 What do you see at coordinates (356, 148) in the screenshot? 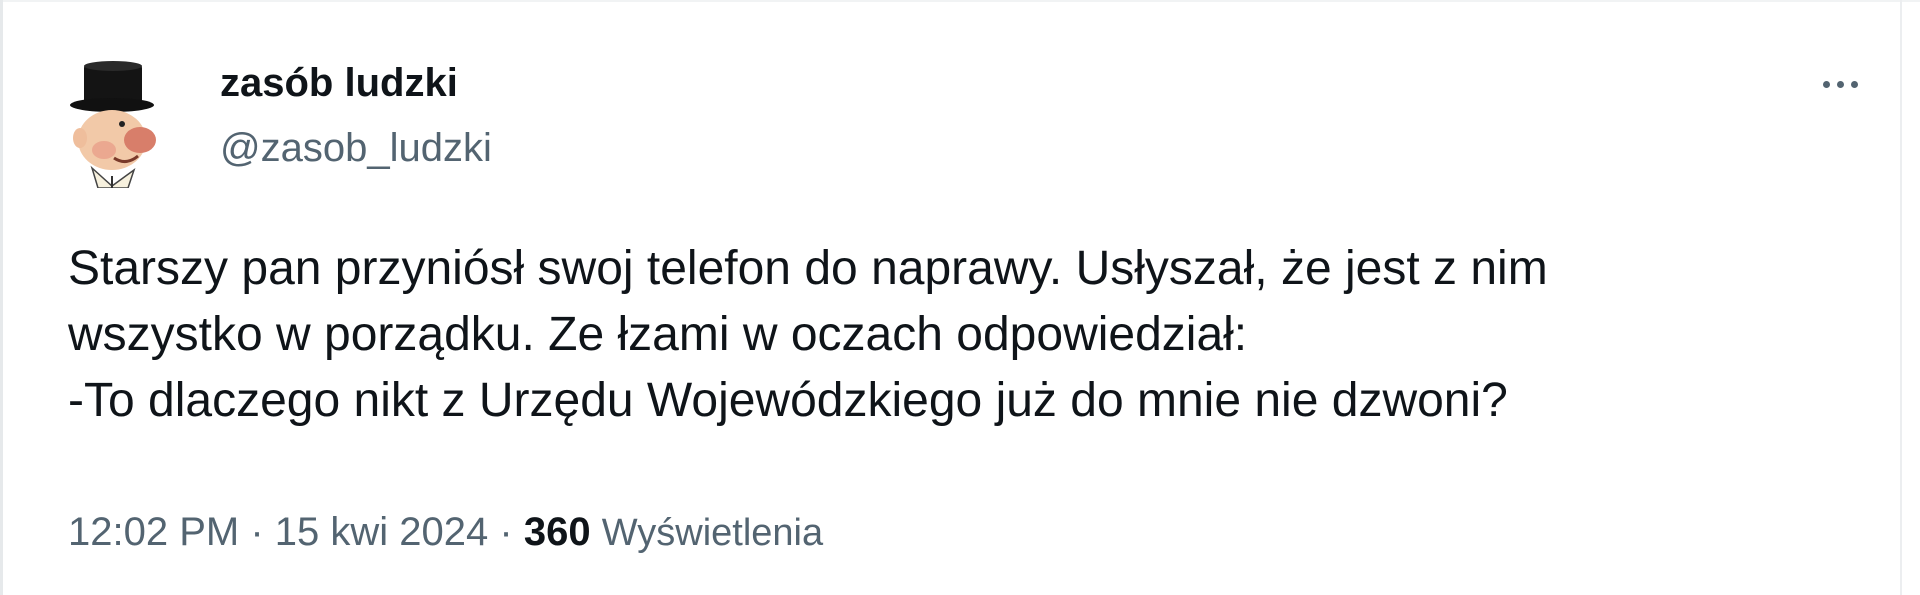
I see `author-handle: @zasob_ludzki` at bounding box center [356, 148].